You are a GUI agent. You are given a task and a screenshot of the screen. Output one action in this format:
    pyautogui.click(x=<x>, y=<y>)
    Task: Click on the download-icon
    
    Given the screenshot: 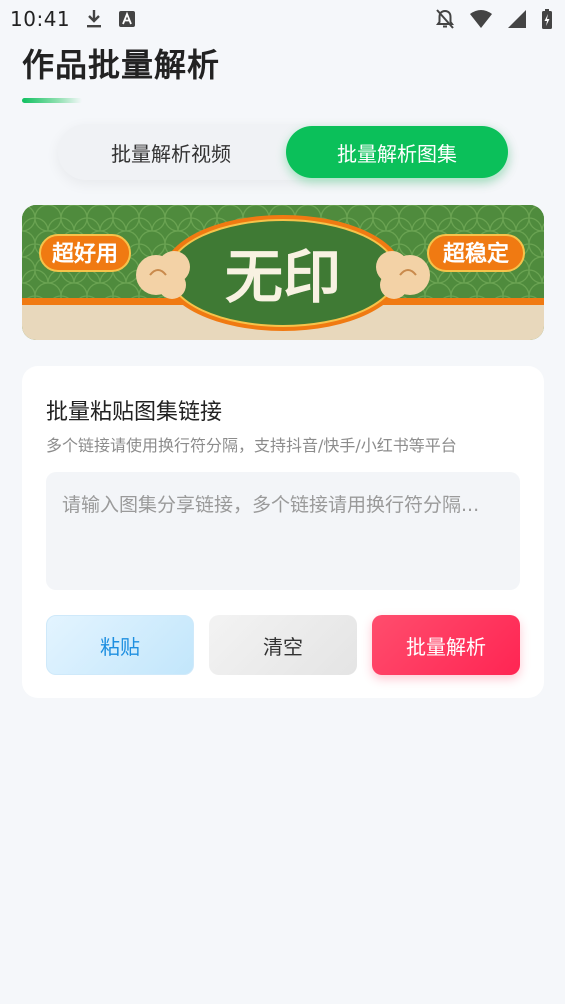 What is the action you would take?
    pyautogui.click(x=94, y=19)
    